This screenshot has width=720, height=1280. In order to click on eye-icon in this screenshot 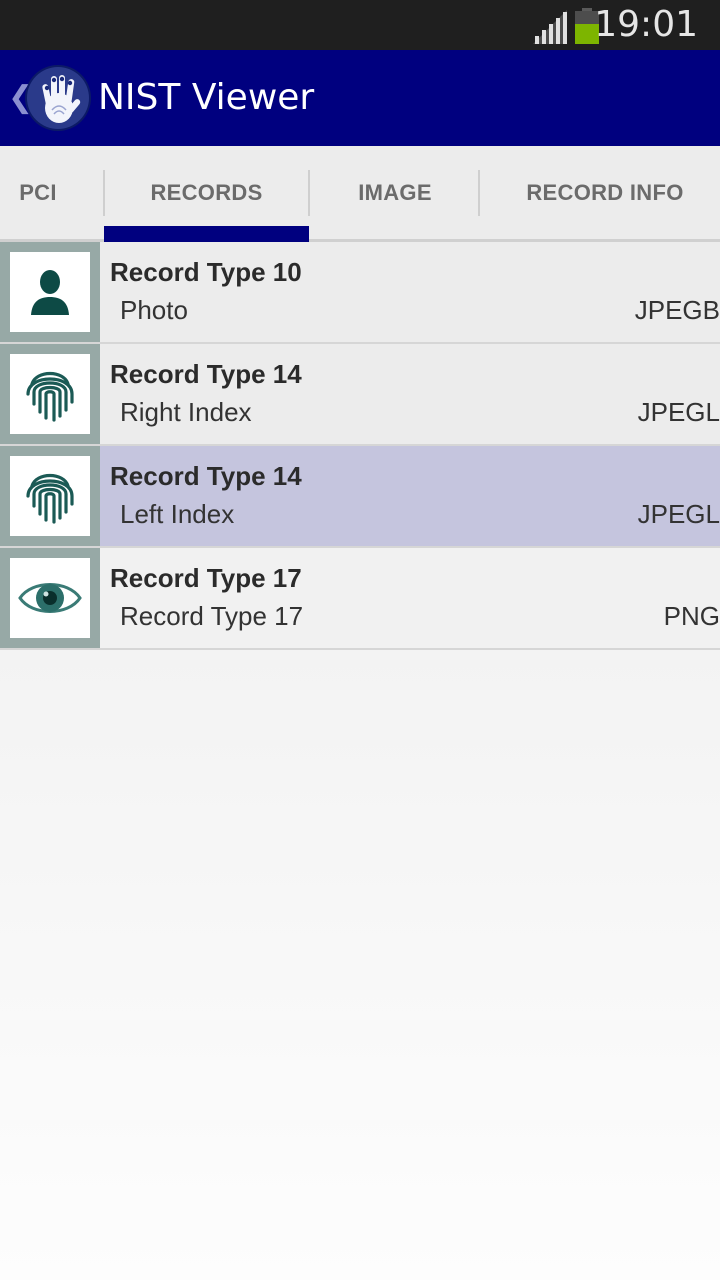, I will do `click(50, 598)`.